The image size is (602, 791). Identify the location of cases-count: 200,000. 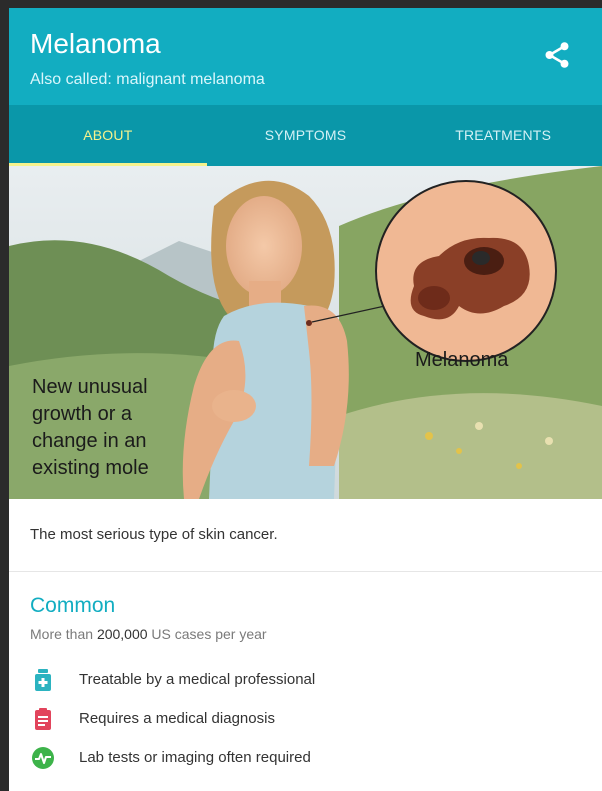
(122, 634).